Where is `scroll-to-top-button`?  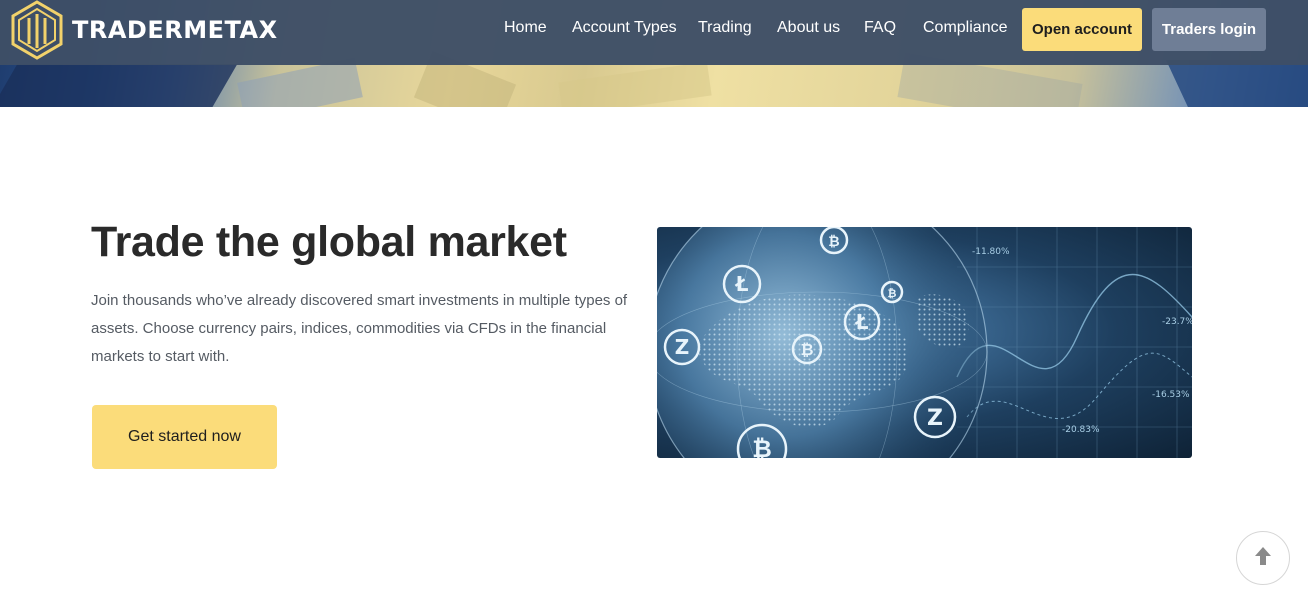
scroll-to-top-button is located at coordinates (1263, 558).